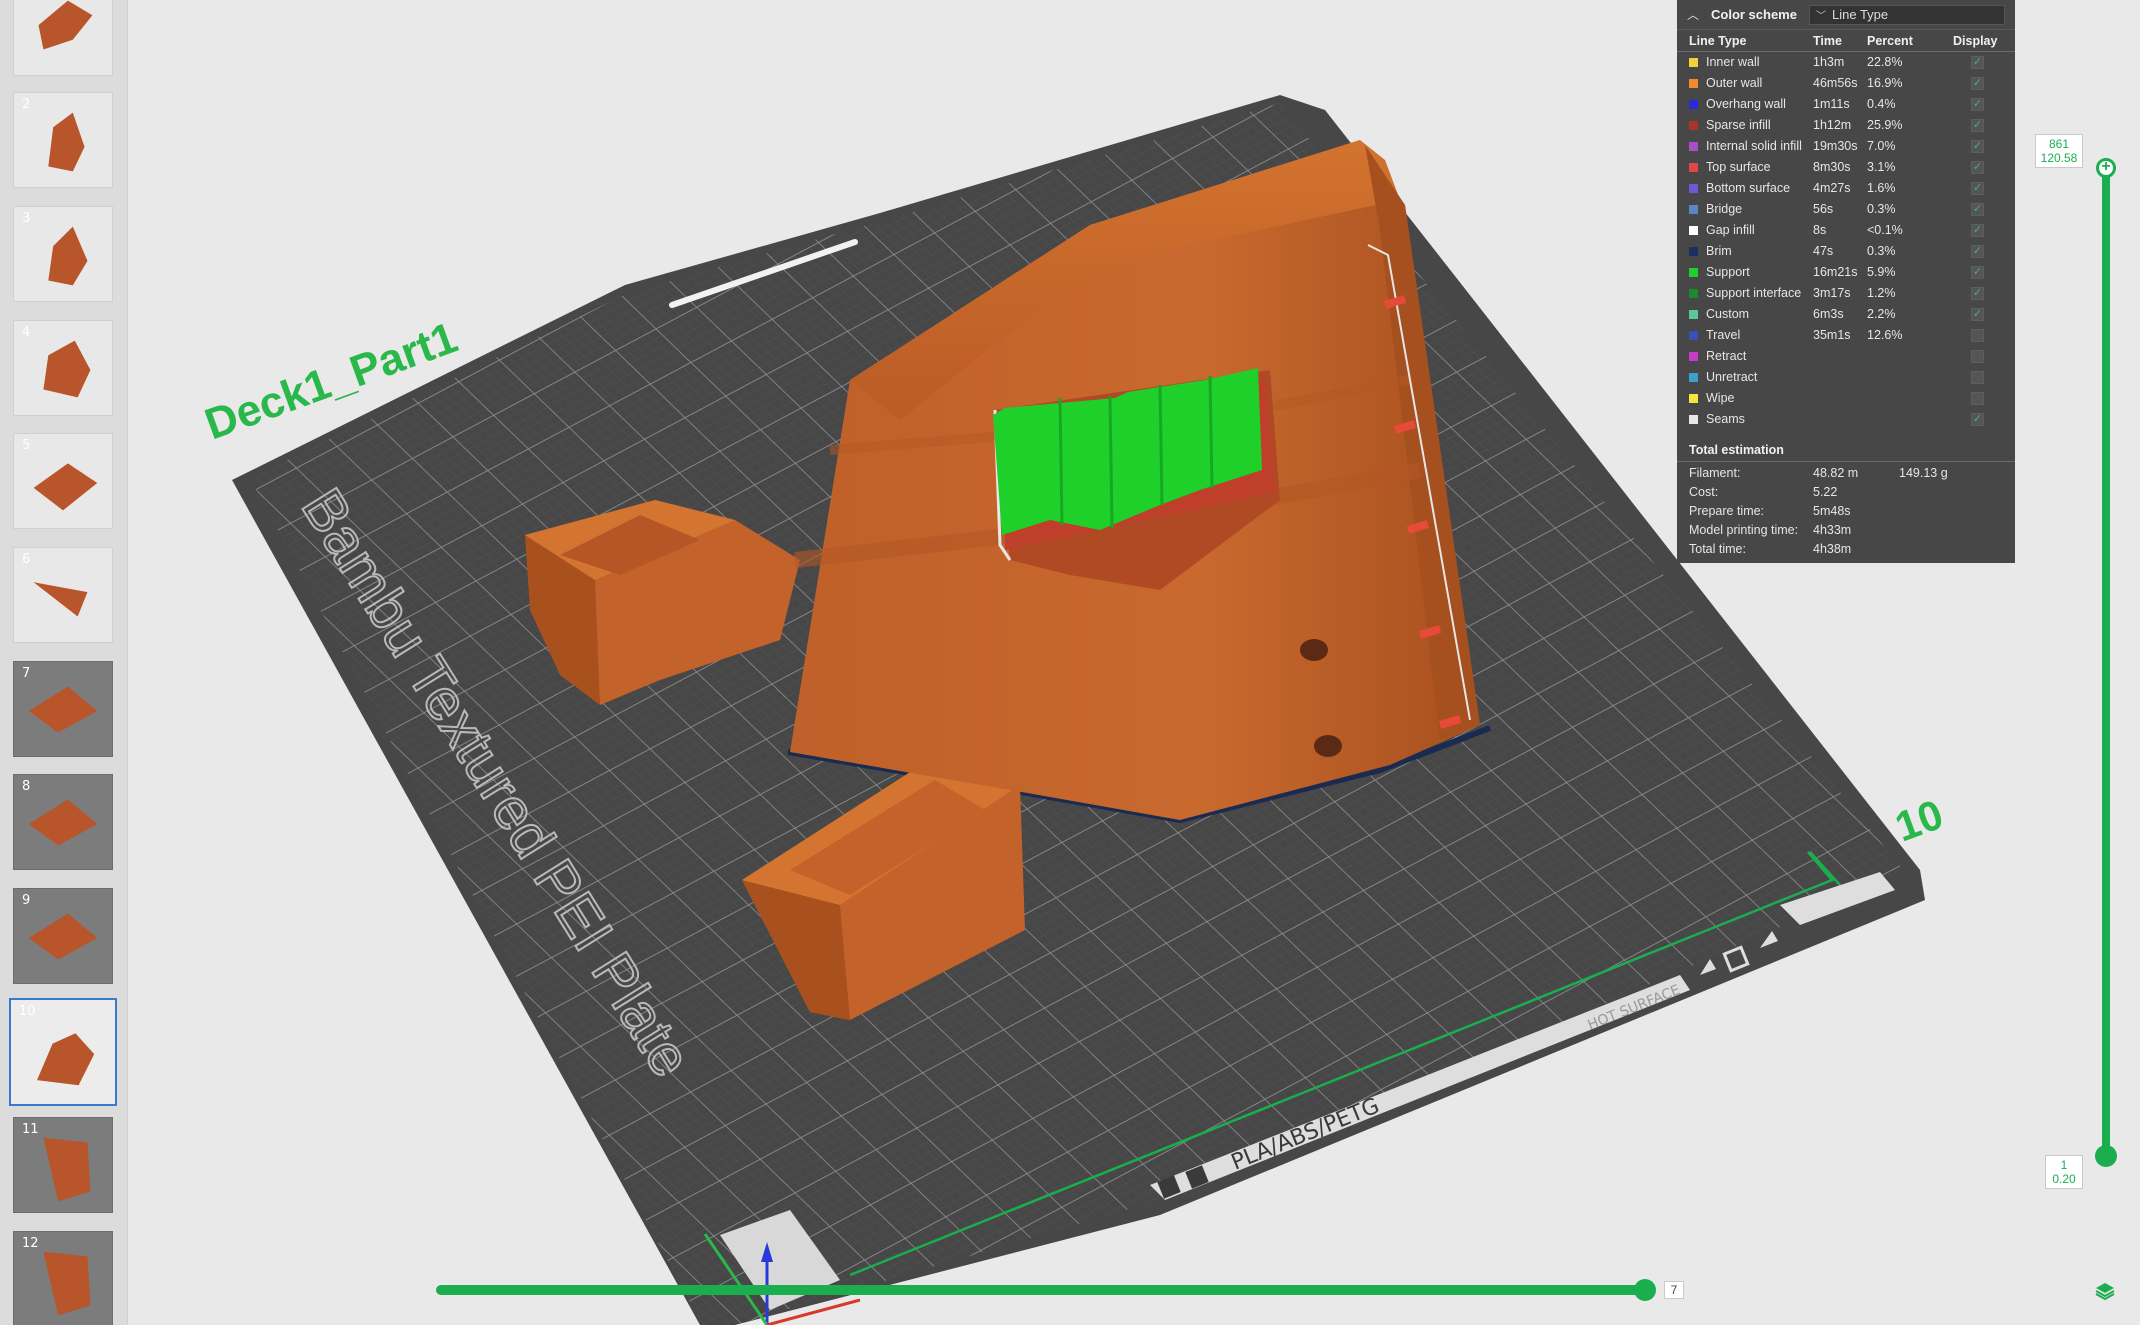 The width and height of the screenshot is (2140, 1325). Describe the element at coordinates (65, 25) in the screenshot. I see `plate-preview-icon` at that location.